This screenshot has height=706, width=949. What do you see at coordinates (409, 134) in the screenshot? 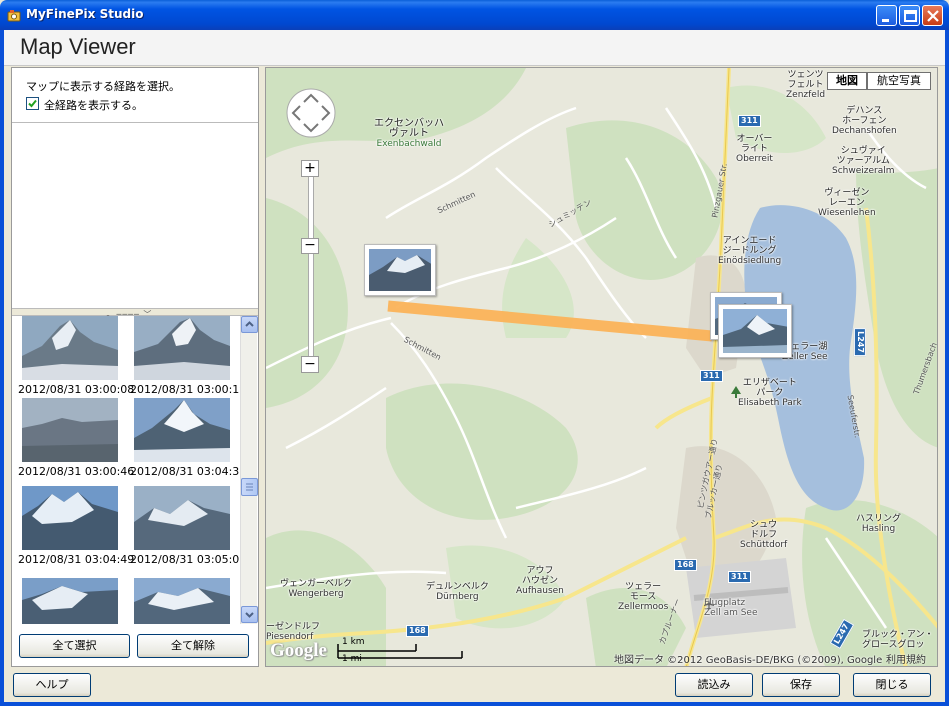
I see `map-label: エクセンバッハ ヴァルト Exenbachwald` at bounding box center [409, 134].